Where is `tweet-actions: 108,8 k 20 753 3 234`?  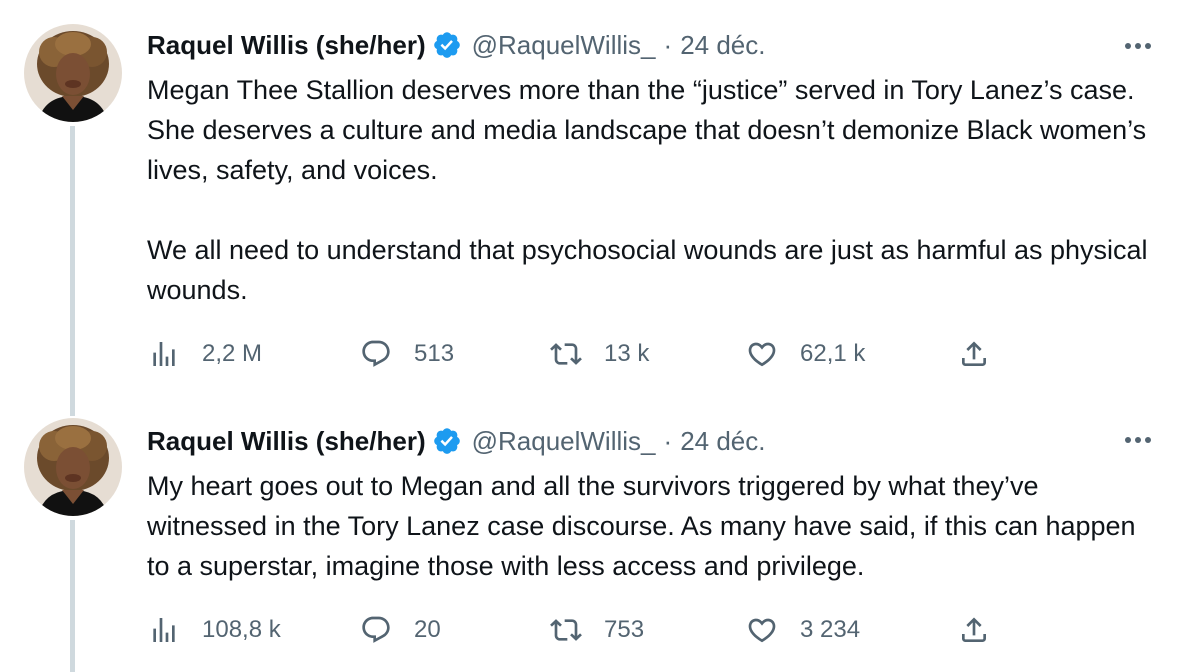 tweet-actions: 108,8 k 20 753 3 234 is located at coordinates (578, 630).